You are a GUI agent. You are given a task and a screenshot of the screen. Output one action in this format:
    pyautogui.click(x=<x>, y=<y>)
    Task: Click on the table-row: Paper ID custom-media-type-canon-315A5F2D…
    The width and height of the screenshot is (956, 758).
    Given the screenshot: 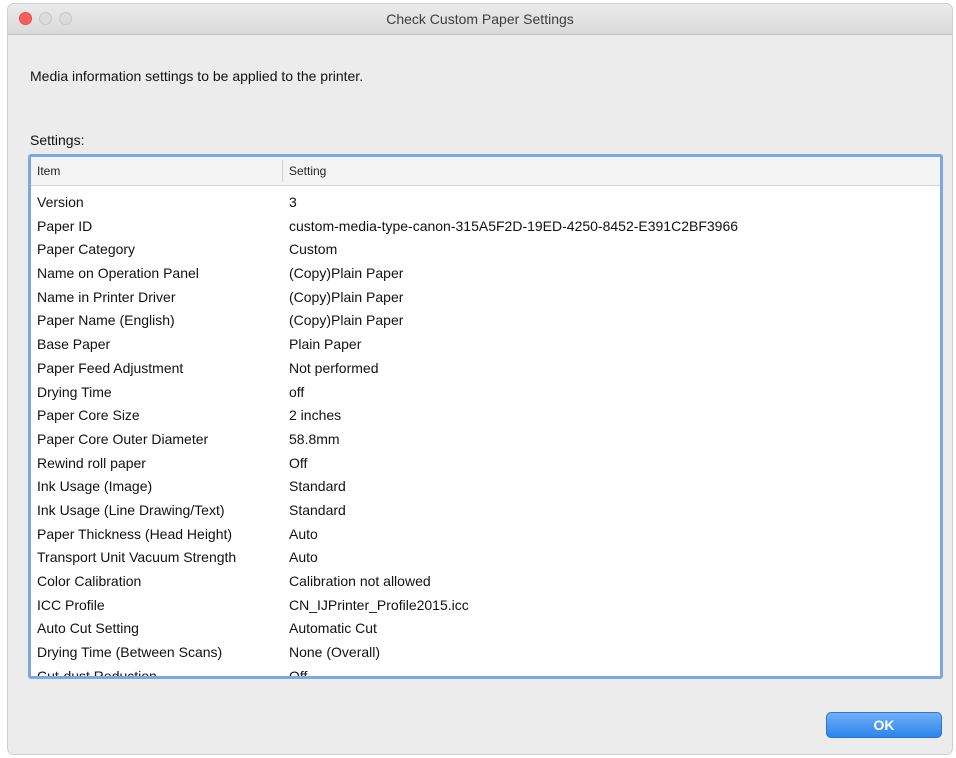 What is the action you would take?
    pyautogui.click(x=485, y=227)
    